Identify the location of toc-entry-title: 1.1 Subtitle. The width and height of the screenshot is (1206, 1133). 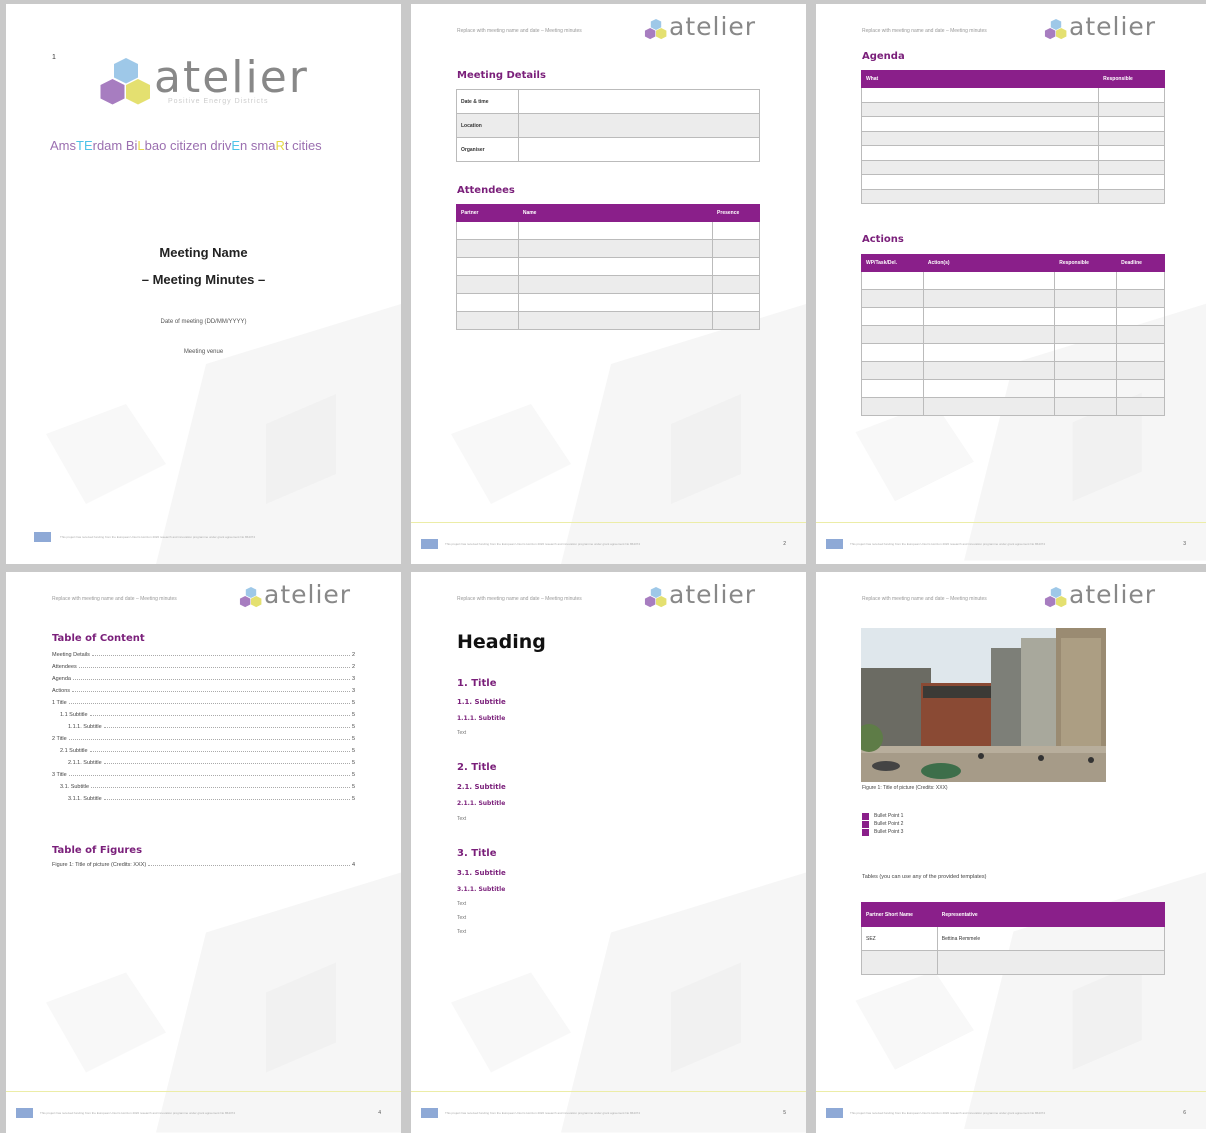
(74, 715).